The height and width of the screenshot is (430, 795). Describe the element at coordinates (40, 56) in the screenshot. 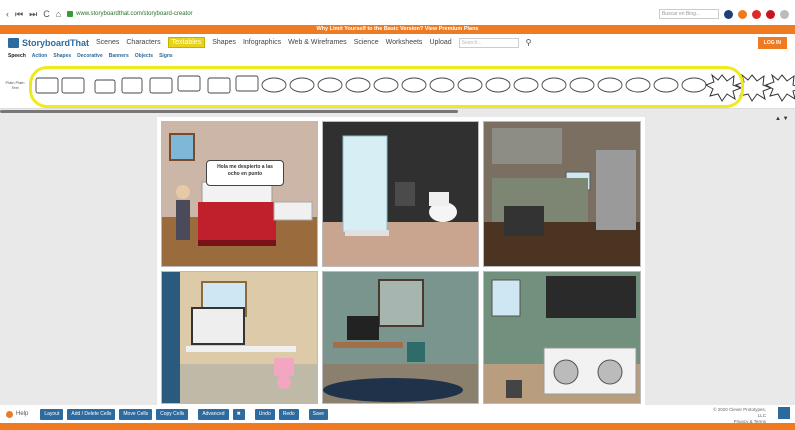

I see `tab-action: Action` at that location.